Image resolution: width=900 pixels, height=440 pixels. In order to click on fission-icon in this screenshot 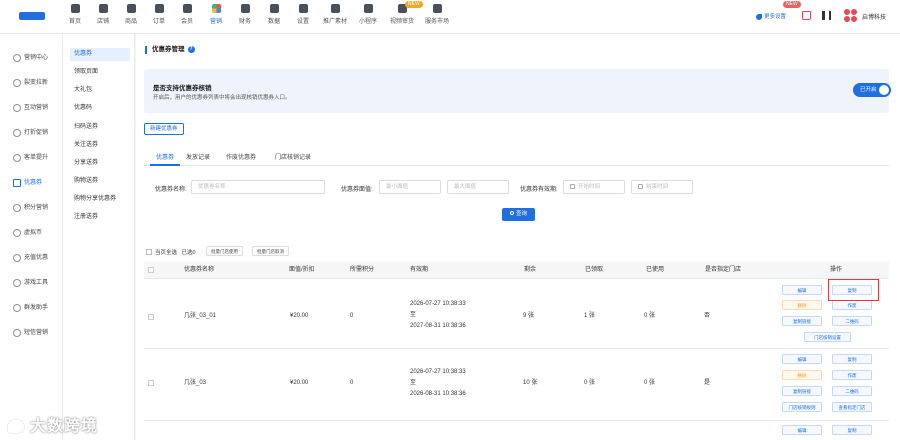, I will do `click(17, 83)`.